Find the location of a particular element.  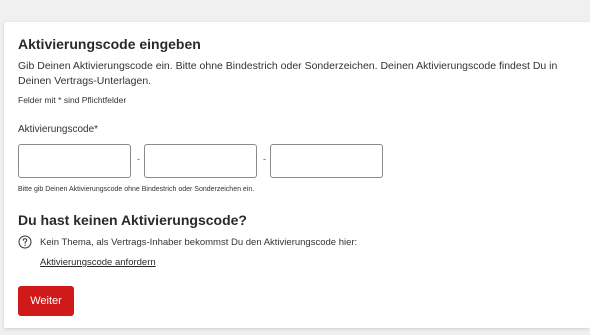

page-title: Aktivierungscode eingeben is located at coordinates (109, 44).